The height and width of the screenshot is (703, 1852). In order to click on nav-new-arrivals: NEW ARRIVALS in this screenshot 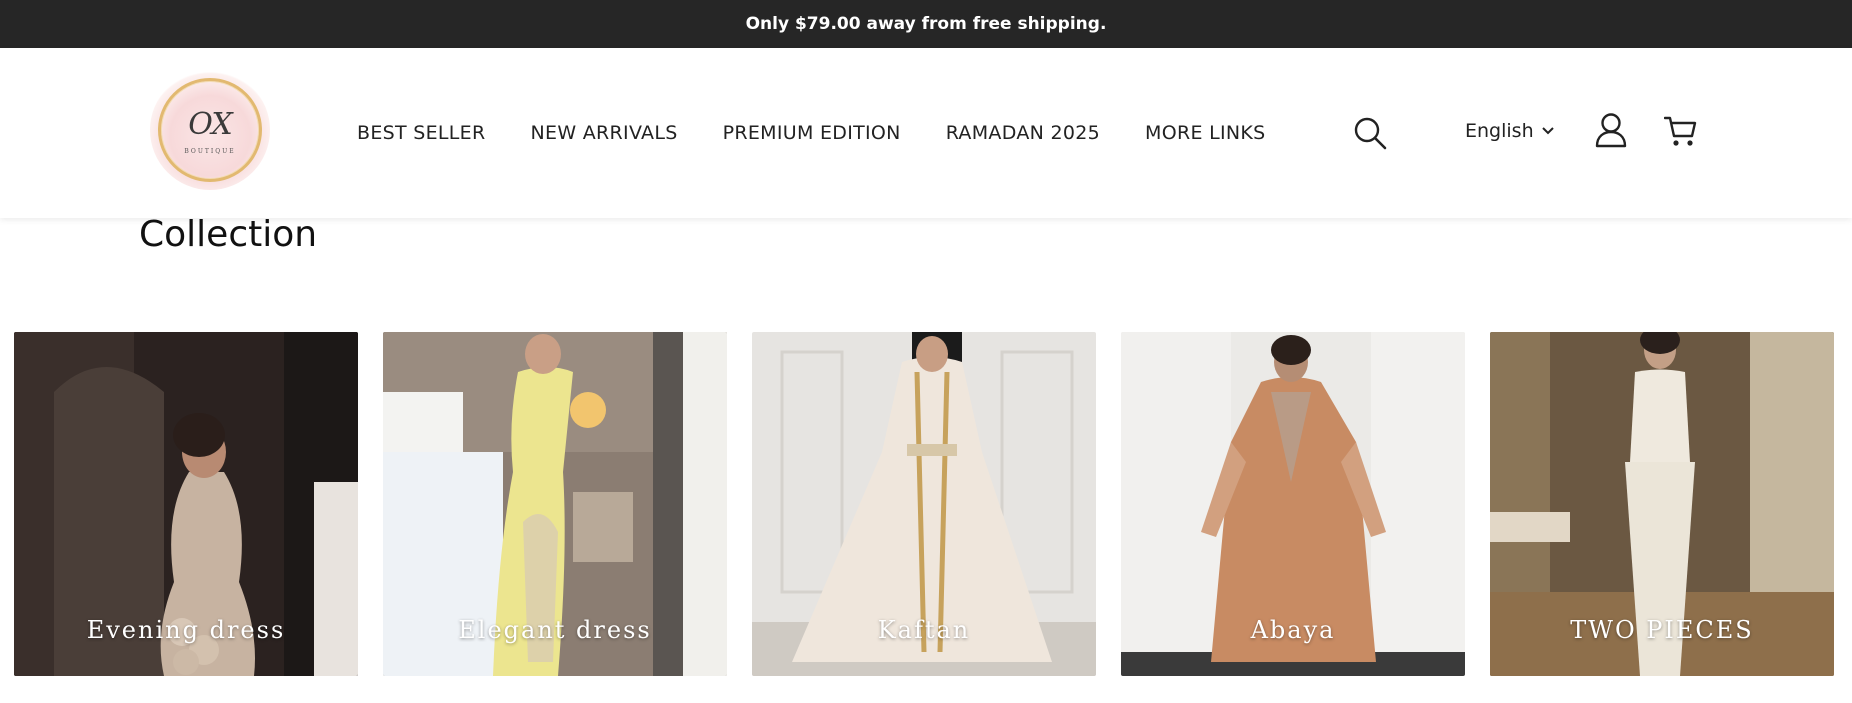, I will do `click(604, 133)`.